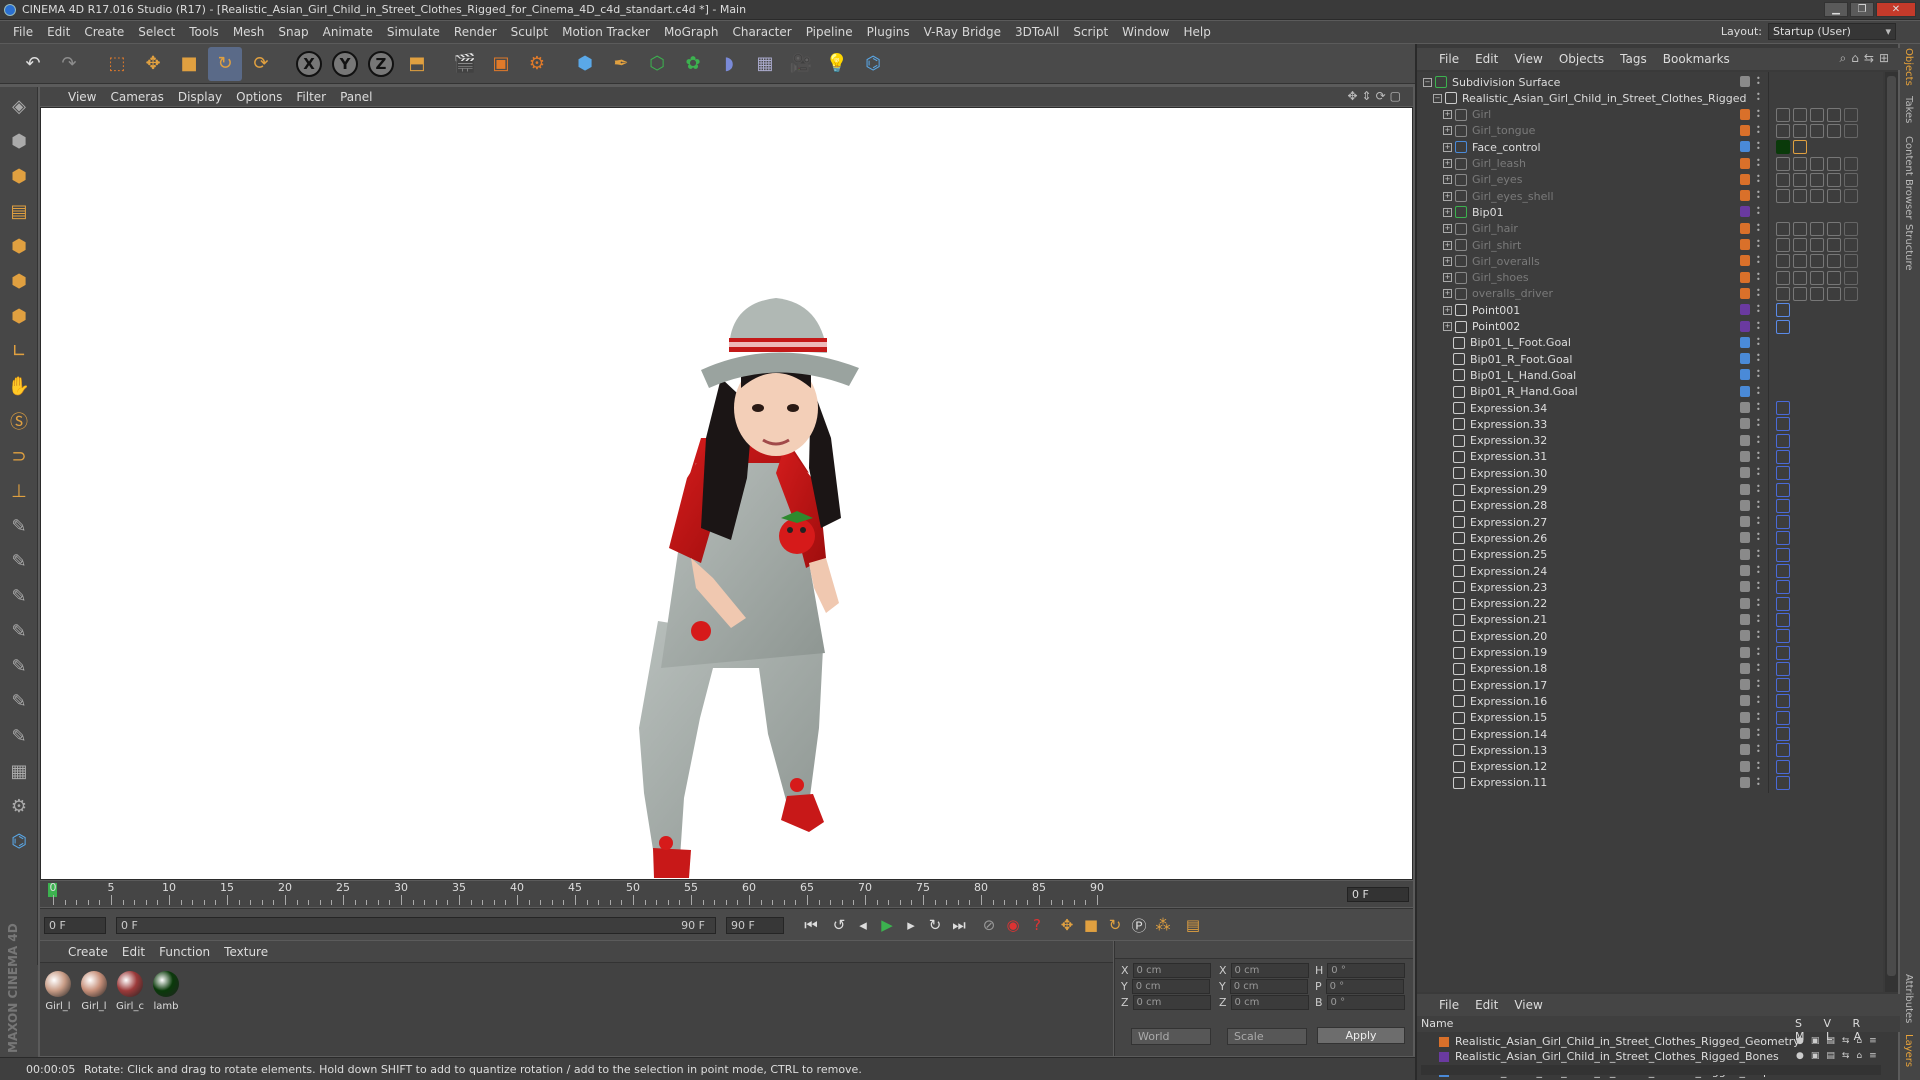 The image size is (1920, 1080). What do you see at coordinates (1908, 247) in the screenshot?
I see `side-tab-structure: Structure` at bounding box center [1908, 247].